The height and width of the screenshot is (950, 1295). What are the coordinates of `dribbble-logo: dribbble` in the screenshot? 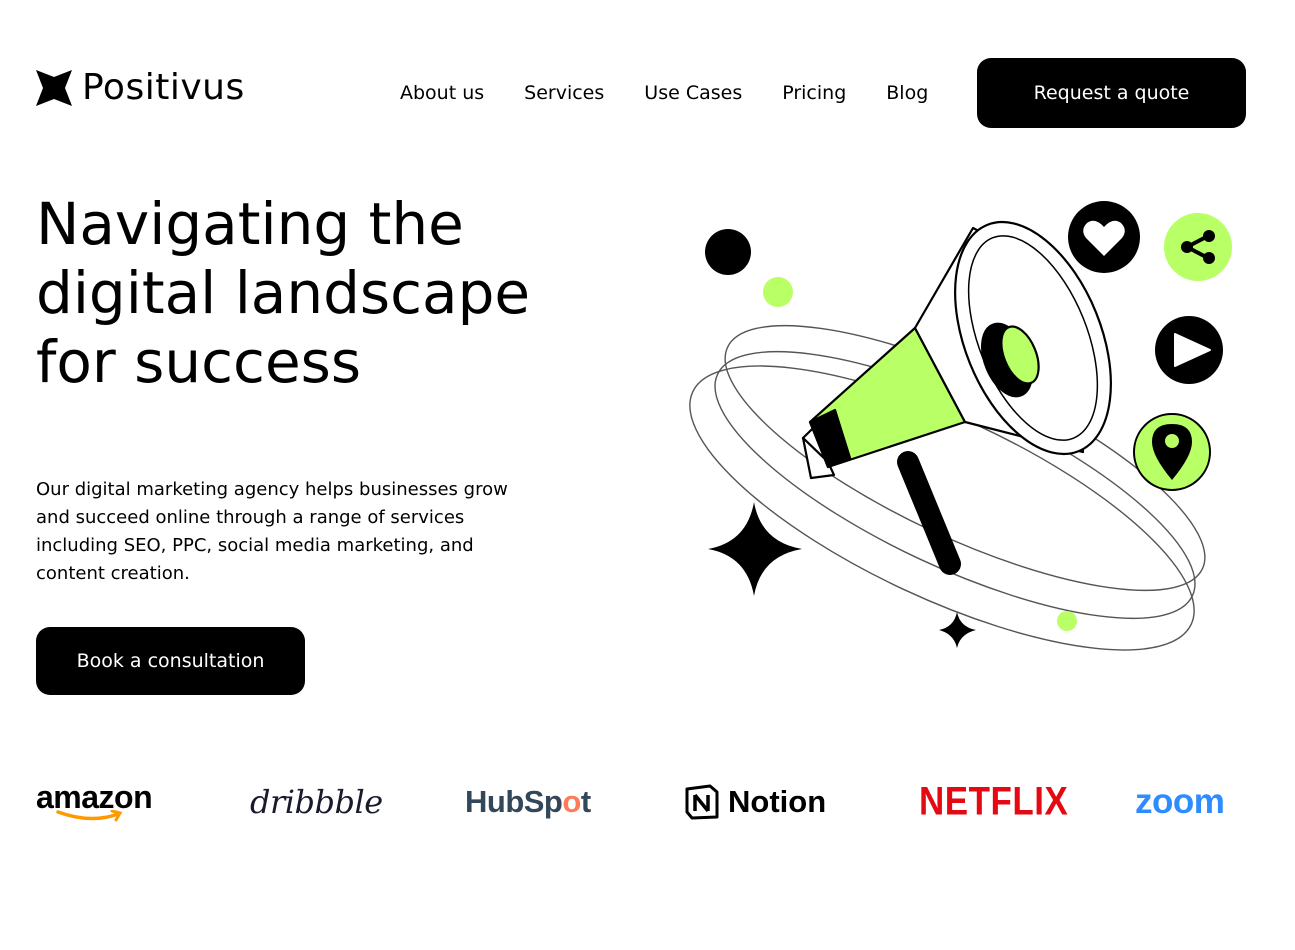 It's located at (316, 802).